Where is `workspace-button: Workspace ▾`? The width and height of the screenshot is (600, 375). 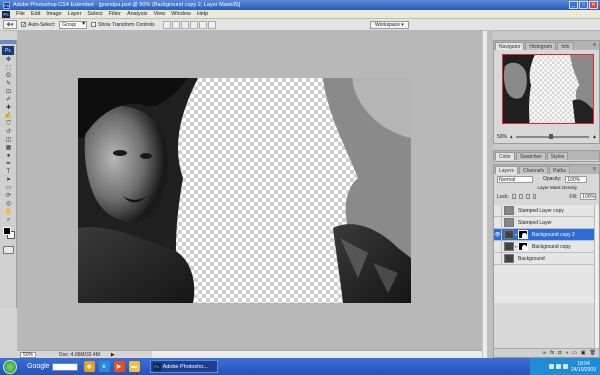
workspace-button: Workspace ▾ is located at coordinates (389, 25).